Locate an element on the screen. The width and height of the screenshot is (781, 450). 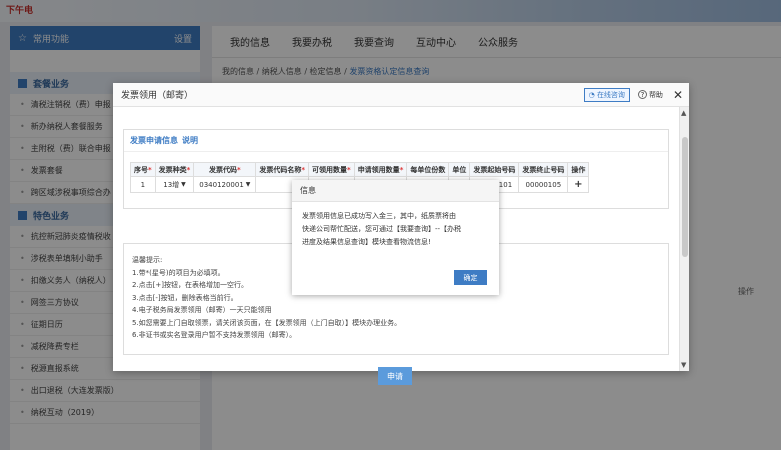
popup-title: 信息 is located at coordinates (308, 190).